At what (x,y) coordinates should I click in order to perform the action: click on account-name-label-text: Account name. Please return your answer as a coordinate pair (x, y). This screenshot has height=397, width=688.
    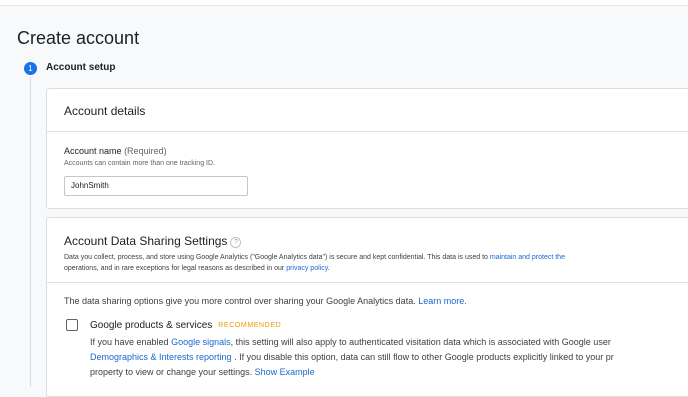
    Looking at the image, I should click on (93, 151).